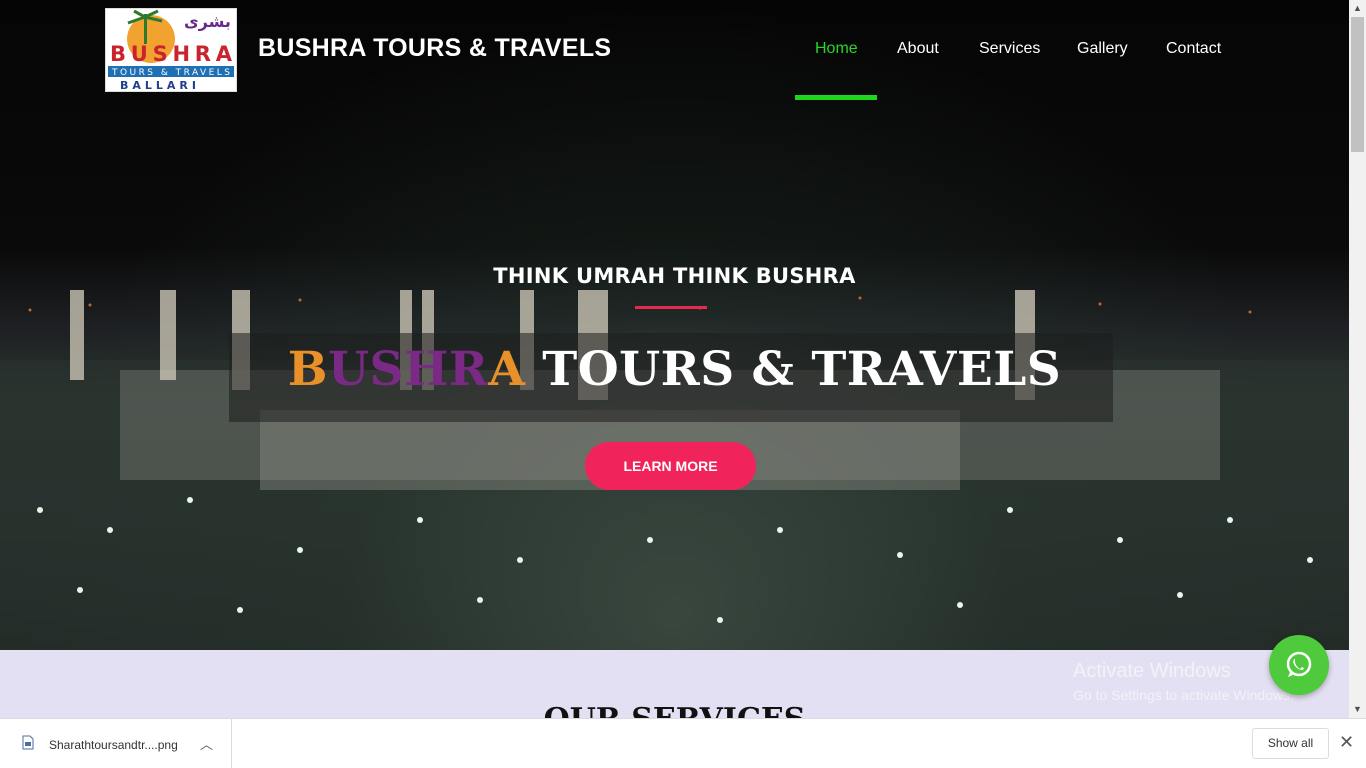 The width and height of the screenshot is (1366, 768). What do you see at coordinates (308, 369) in the screenshot?
I see `hero-title-b: B` at bounding box center [308, 369].